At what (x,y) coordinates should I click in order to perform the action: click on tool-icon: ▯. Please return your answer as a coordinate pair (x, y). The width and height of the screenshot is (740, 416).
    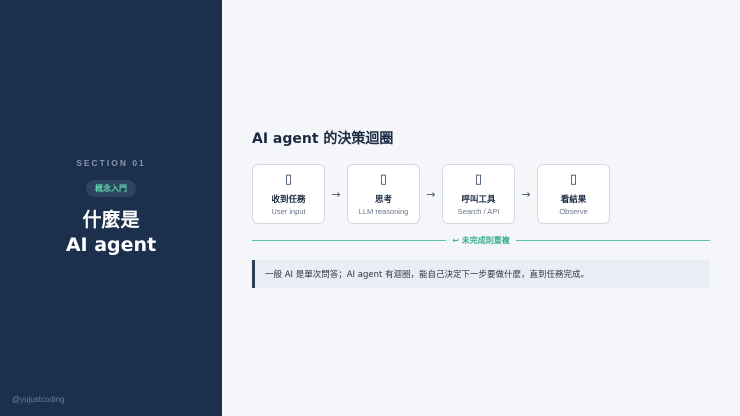
    Looking at the image, I should click on (478, 179).